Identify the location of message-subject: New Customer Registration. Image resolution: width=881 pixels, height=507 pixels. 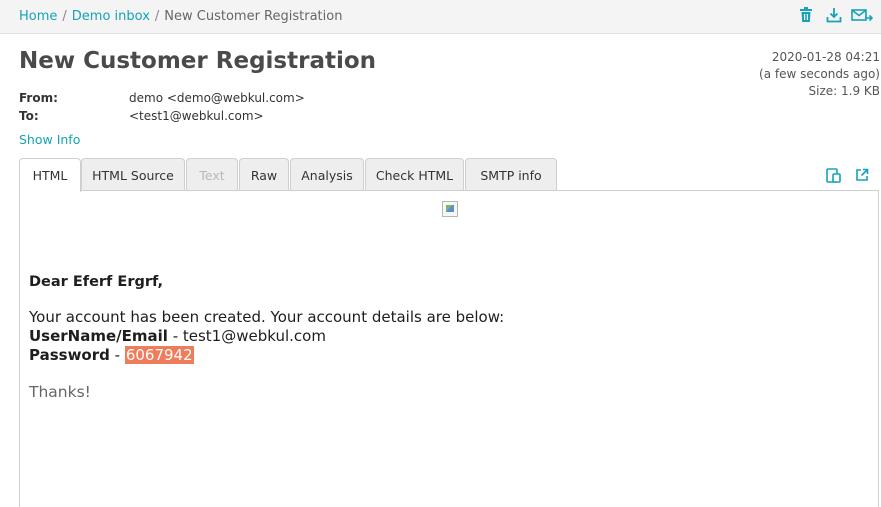
(198, 61).